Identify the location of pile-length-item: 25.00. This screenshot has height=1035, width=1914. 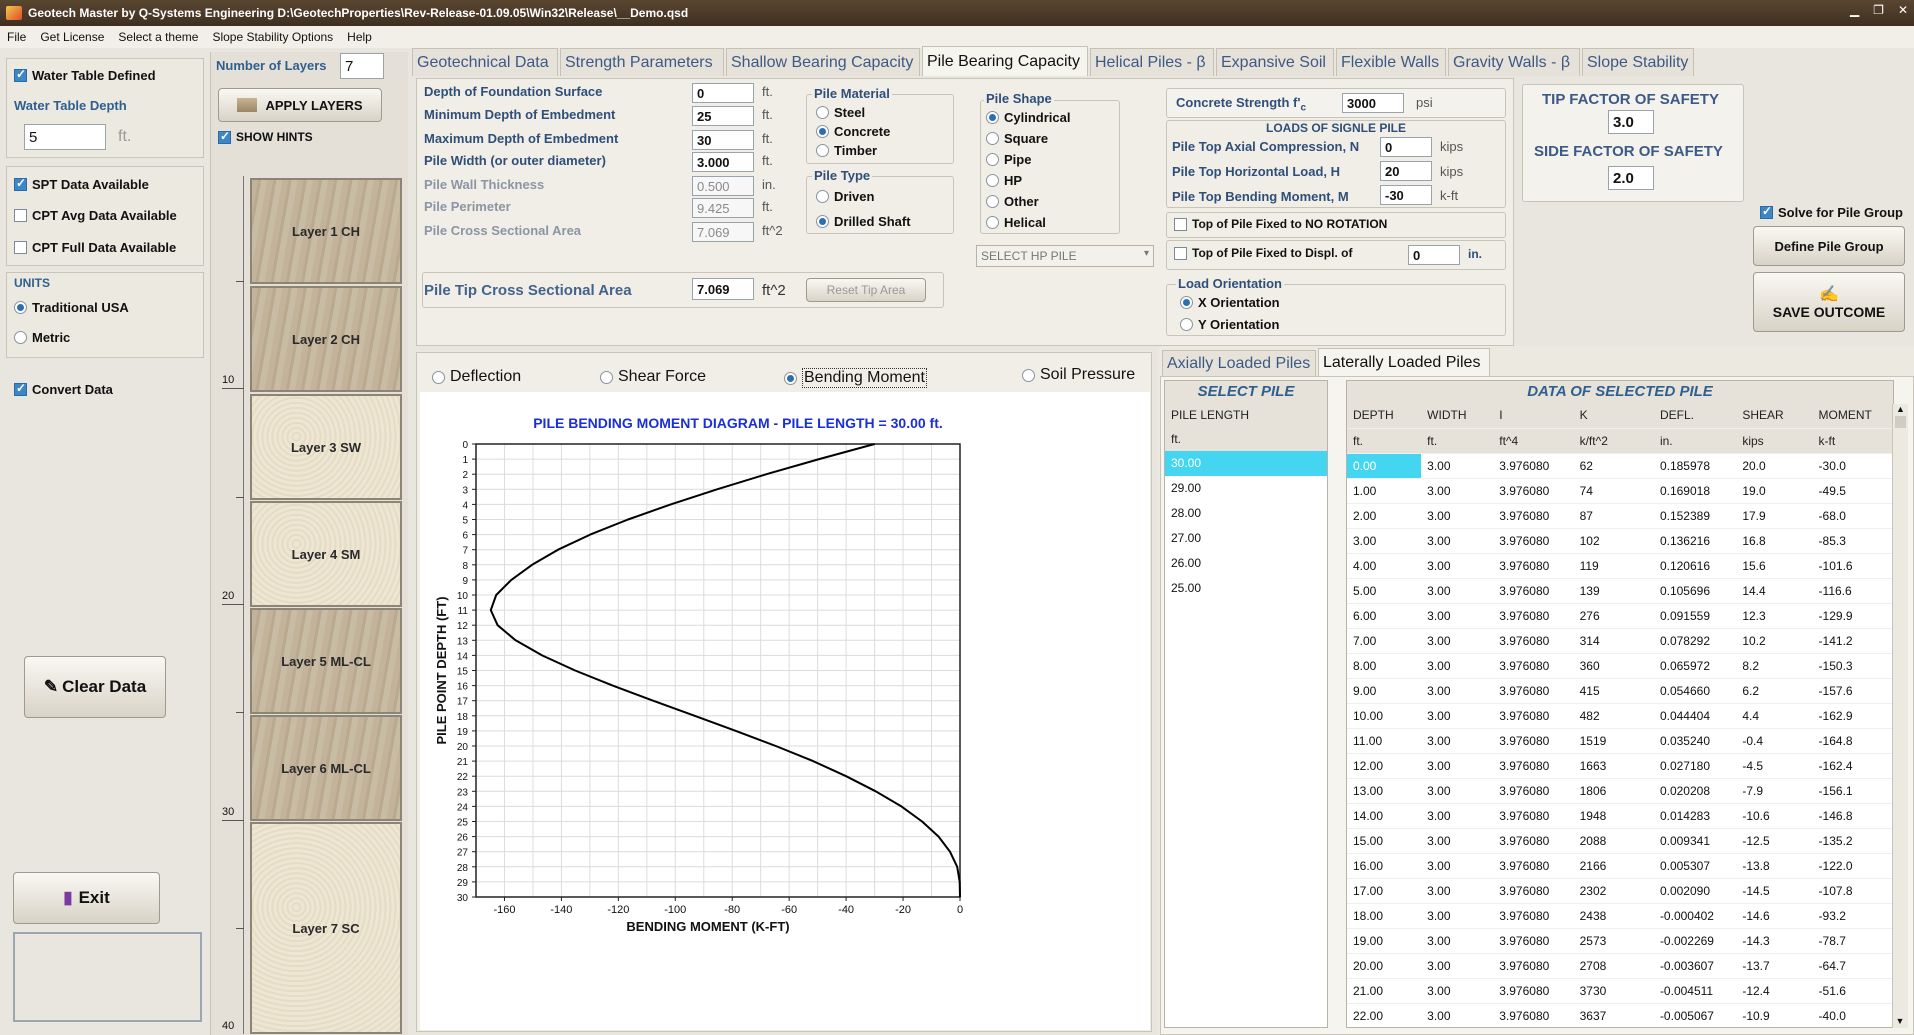
(1246, 588).